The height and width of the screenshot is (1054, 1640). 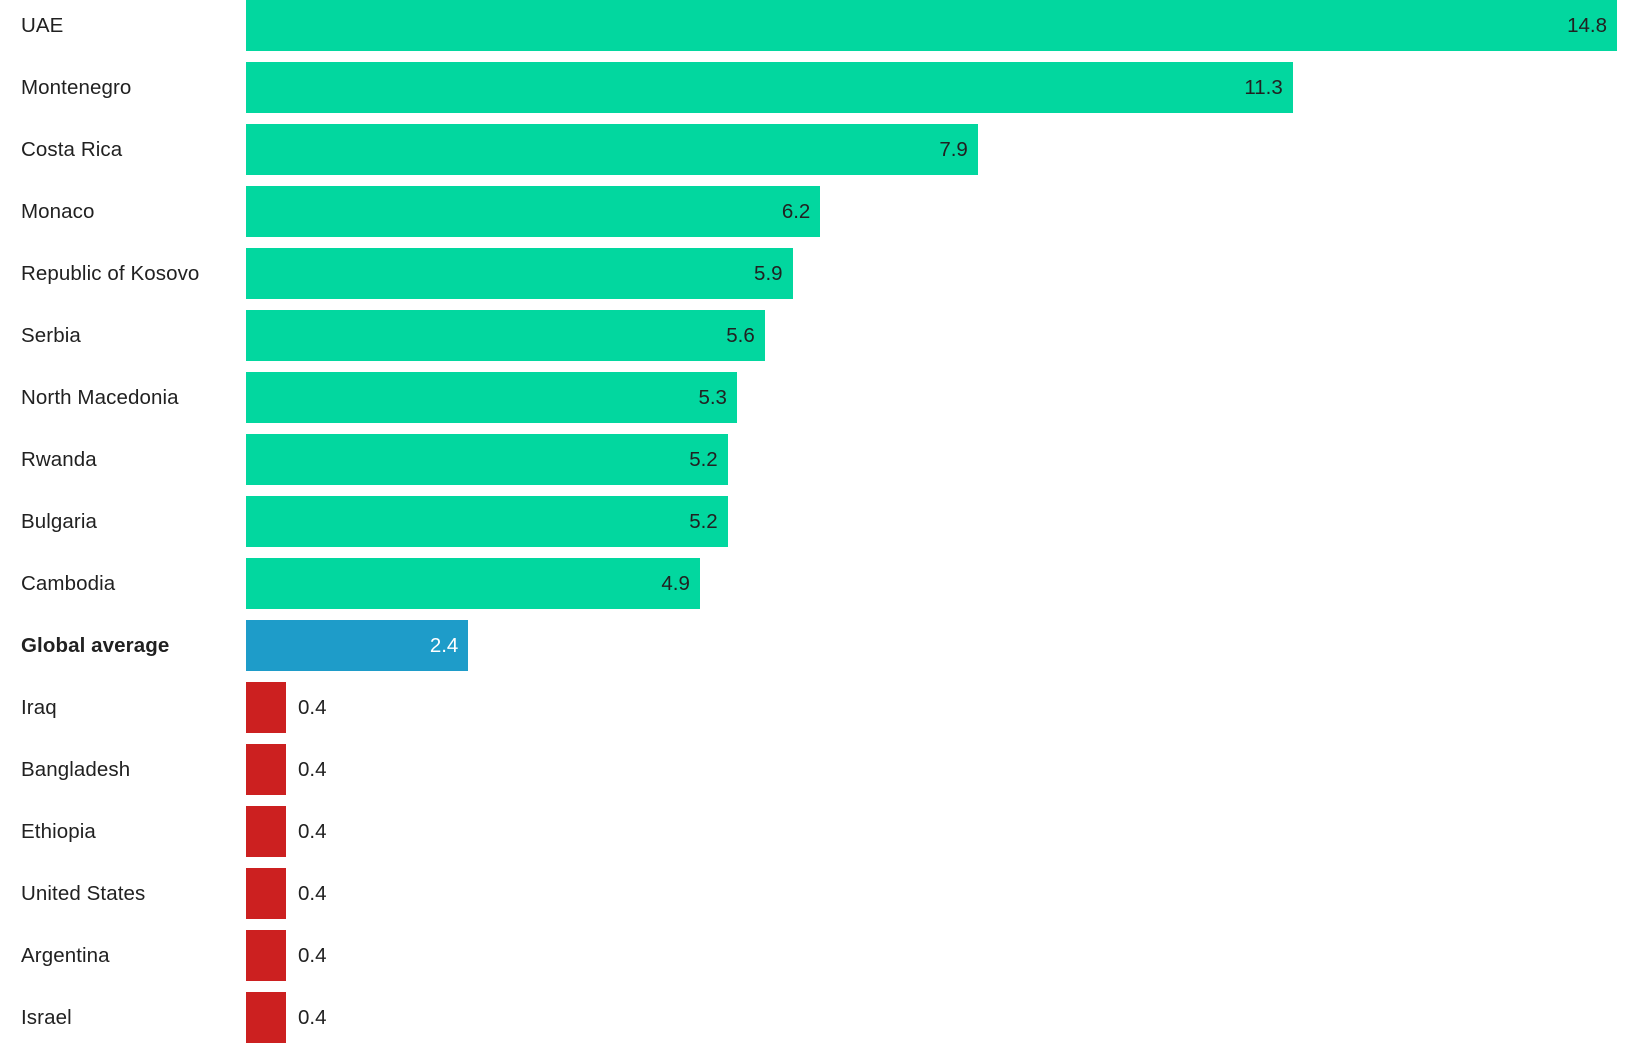 I want to click on bar-track: 11.3, so click(x=943, y=87).